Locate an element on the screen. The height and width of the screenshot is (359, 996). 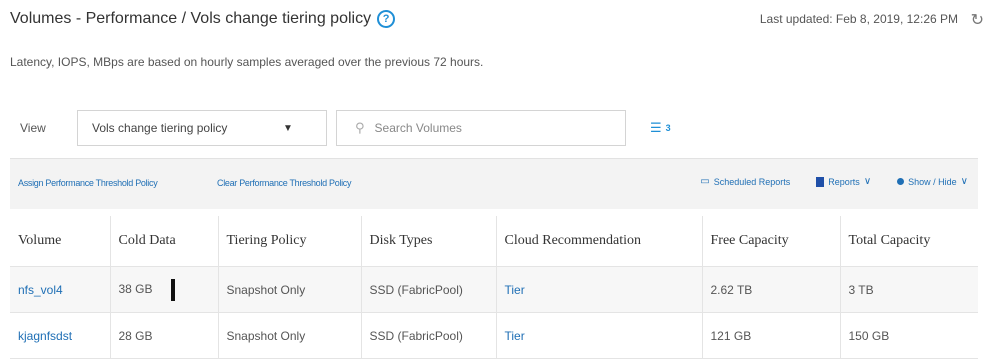
search-icon: ⚲ is located at coordinates (360, 127).